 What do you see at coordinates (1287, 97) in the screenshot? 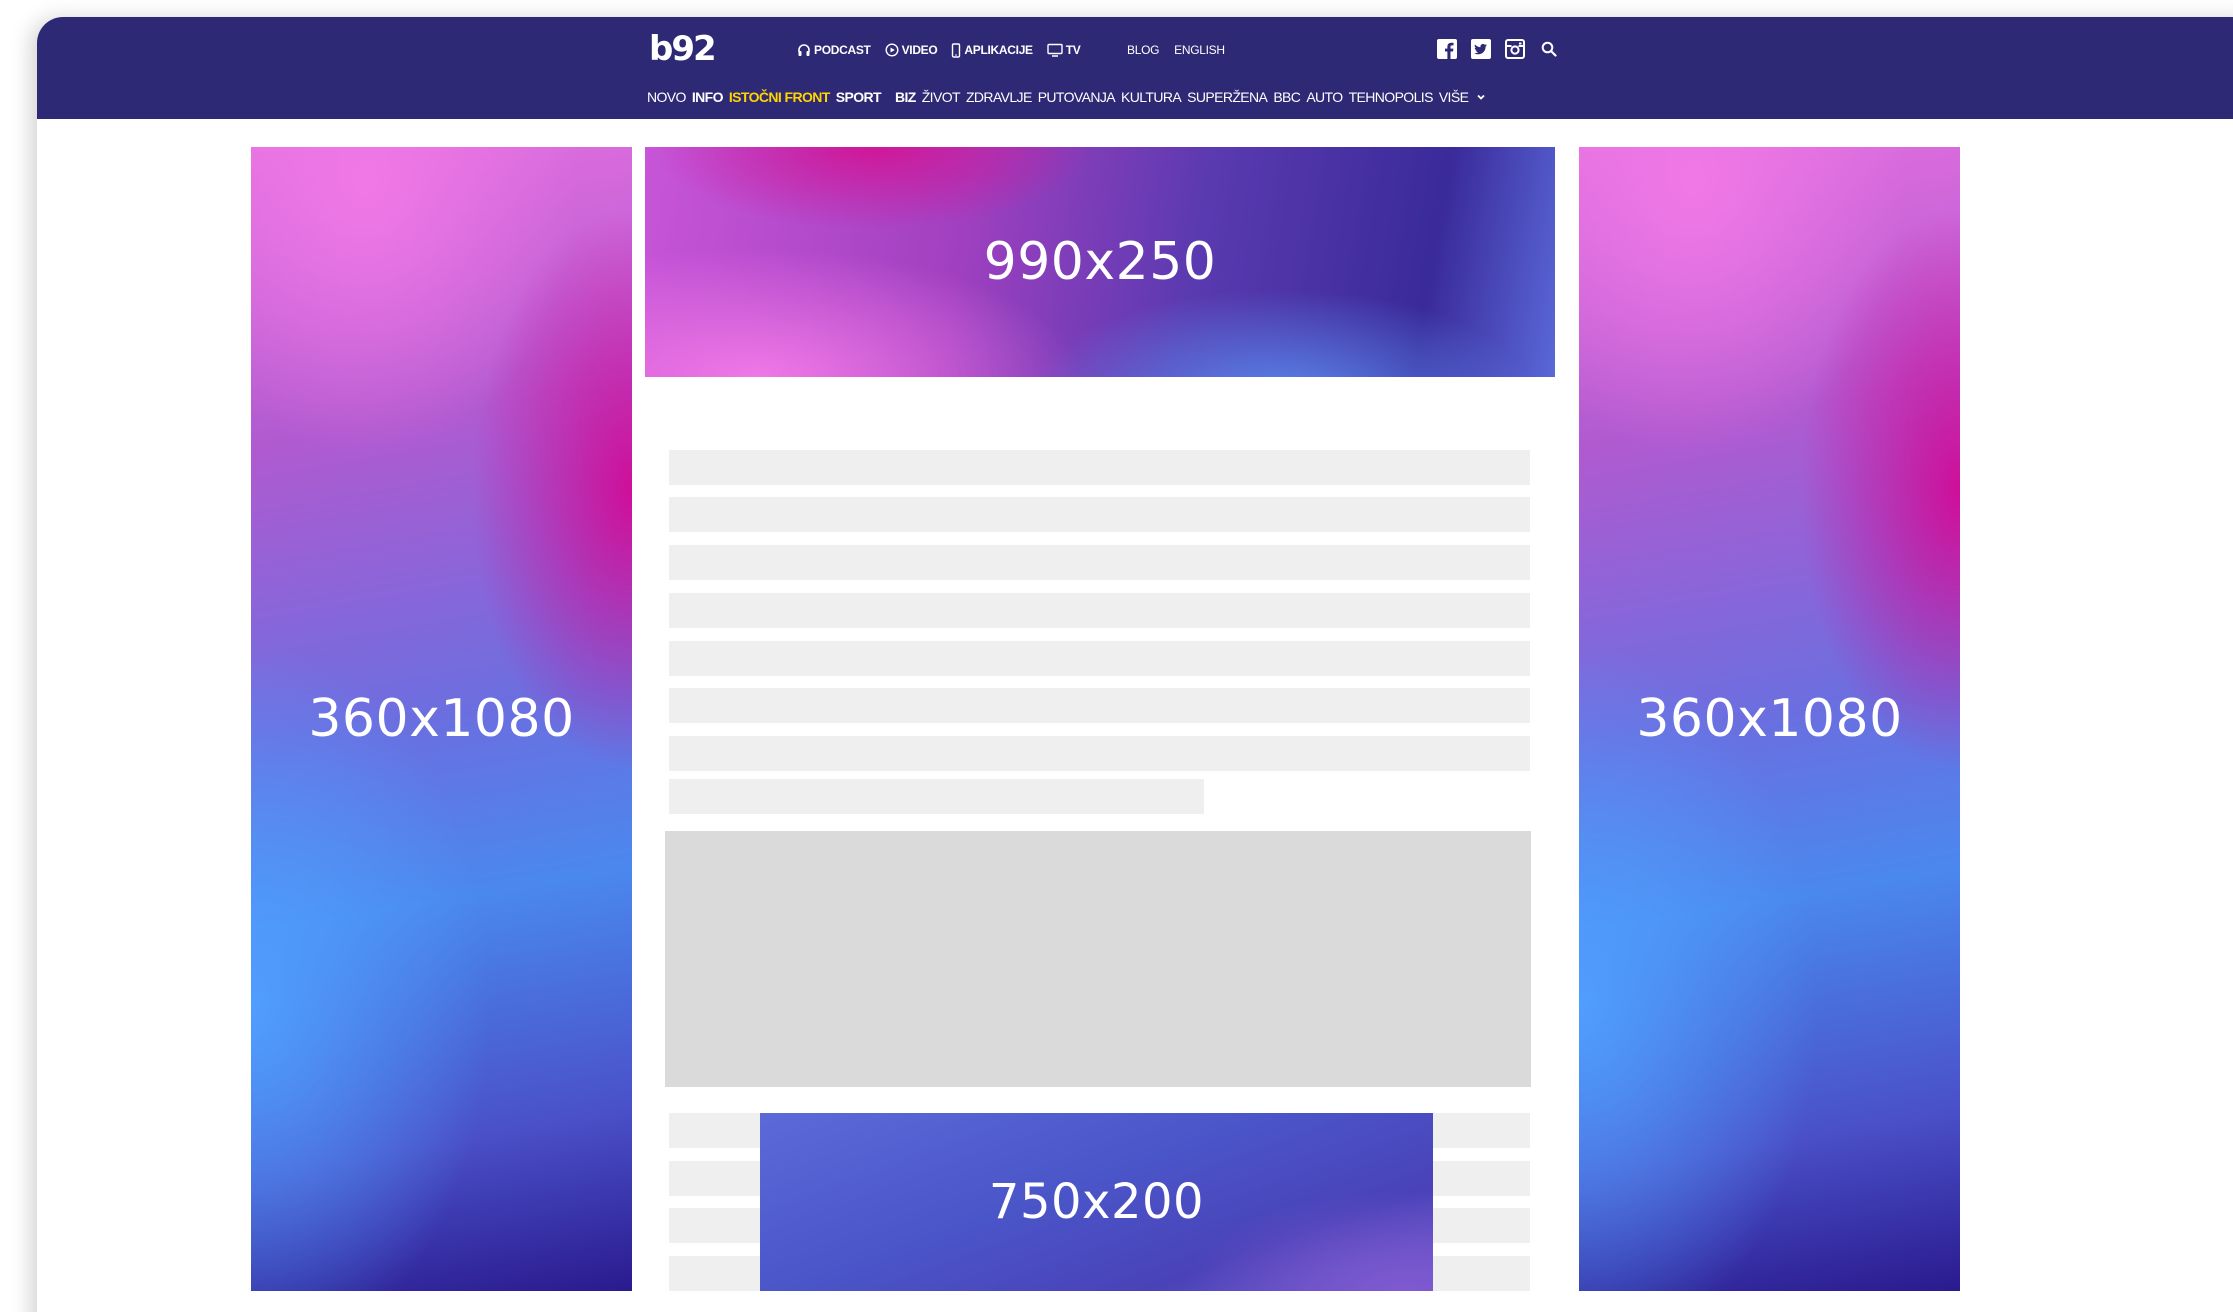
I see `nav-bbc: BBC` at bounding box center [1287, 97].